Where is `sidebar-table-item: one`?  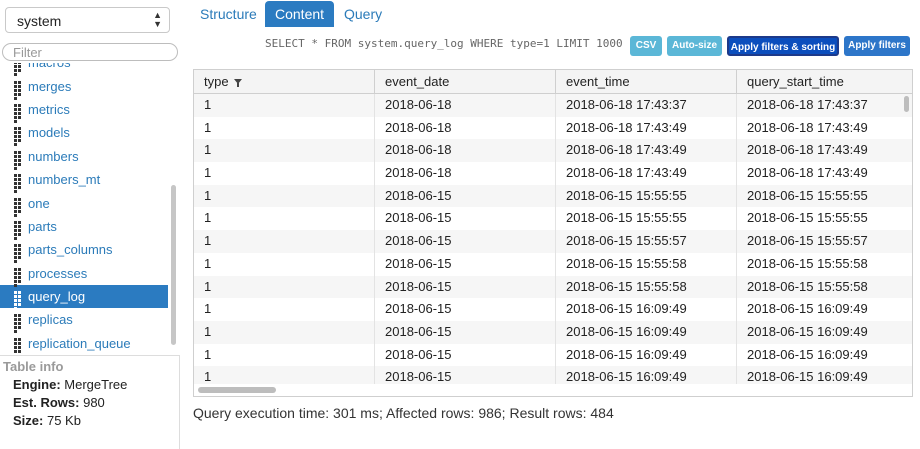 sidebar-table-item: one is located at coordinates (84, 204).